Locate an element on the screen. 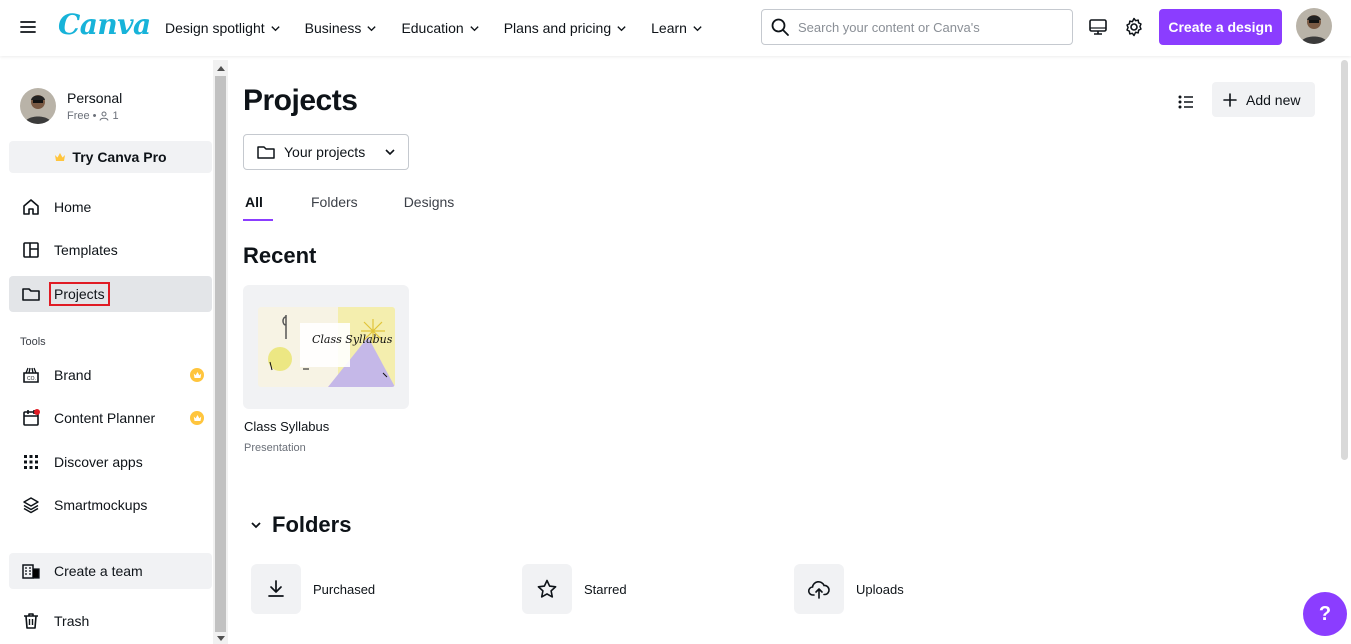 The height and width of the screenshot is (644, 1351). nav-business: Business is located at coordinates (341, 28).